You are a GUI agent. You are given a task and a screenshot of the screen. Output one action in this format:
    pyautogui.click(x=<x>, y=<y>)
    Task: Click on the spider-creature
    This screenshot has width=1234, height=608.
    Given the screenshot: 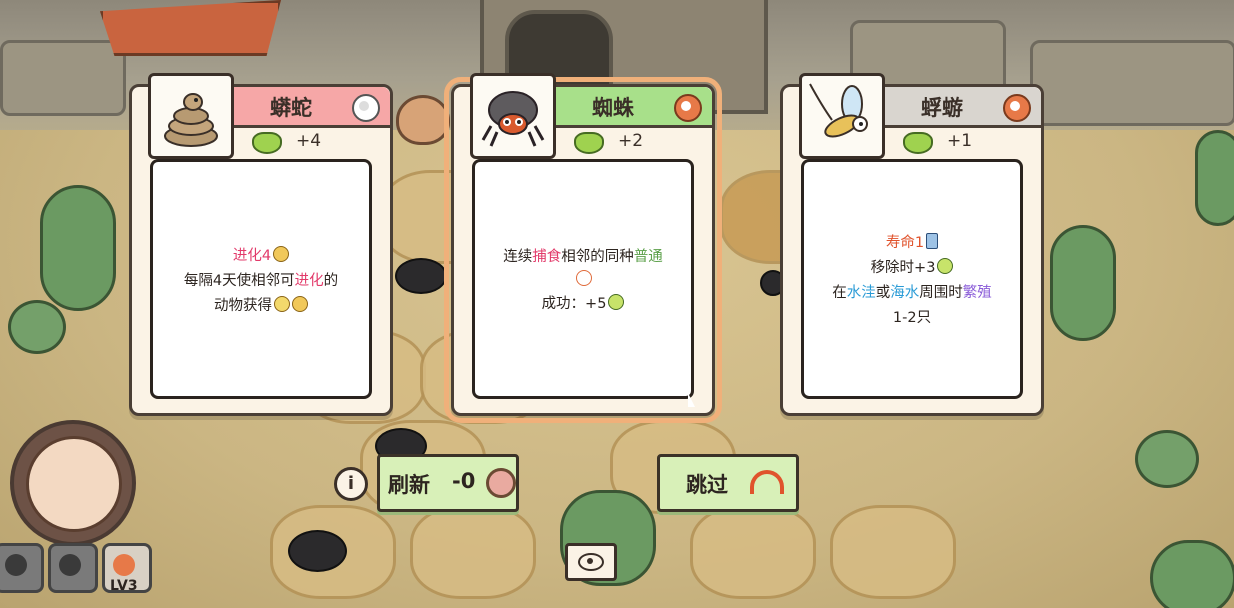 What is the action you would take?
    pyautogui.click(x=317, y=551)
    